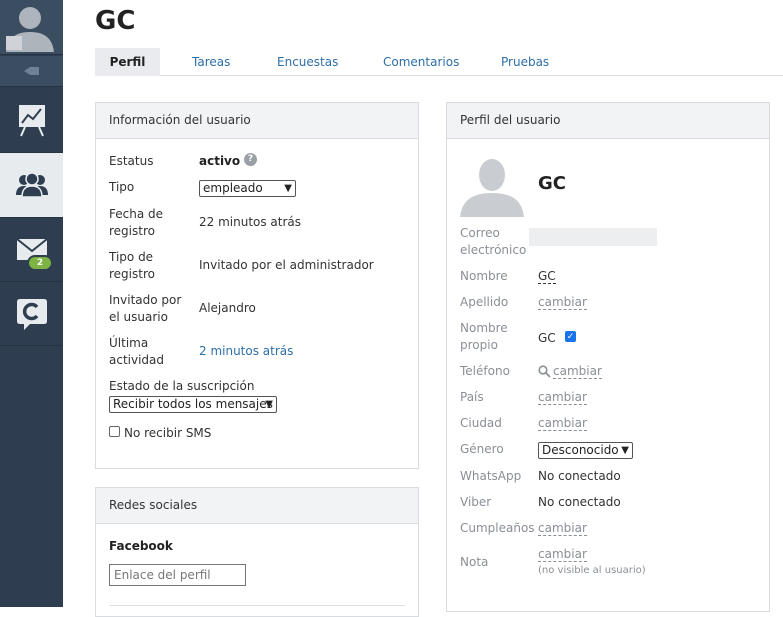 Image resolution: width=783 pixels, height=617 pixels. Describe the element at coordinates (562, 423) in the screenshot. I see `city-change-link: cambiar` at that location.